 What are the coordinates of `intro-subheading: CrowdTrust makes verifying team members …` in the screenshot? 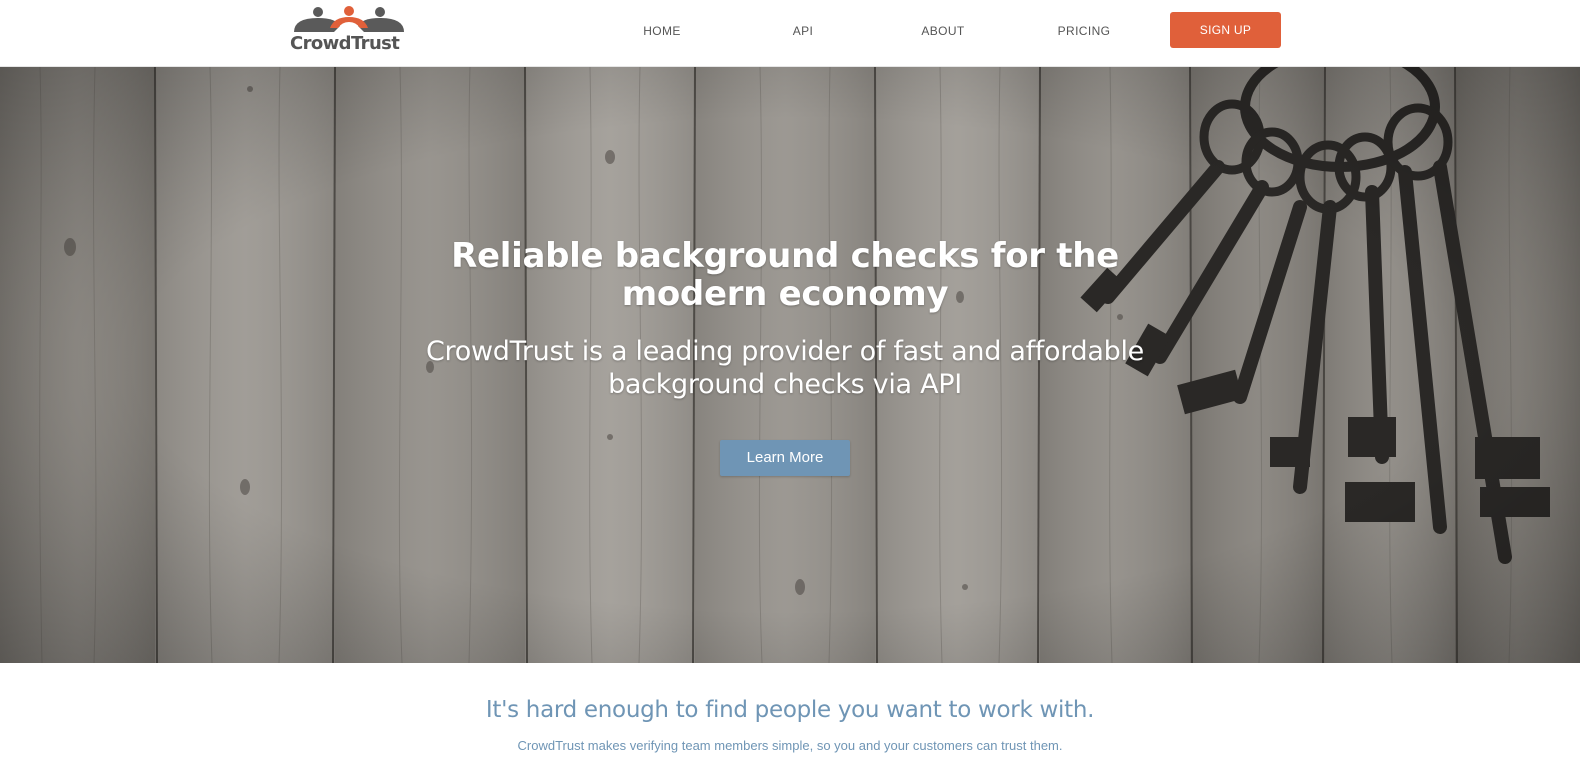 It's located at (790, 745).